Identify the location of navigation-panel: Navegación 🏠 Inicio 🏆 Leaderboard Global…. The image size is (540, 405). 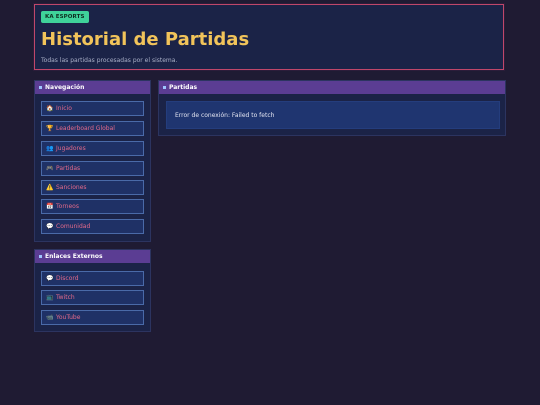
(92, 161).